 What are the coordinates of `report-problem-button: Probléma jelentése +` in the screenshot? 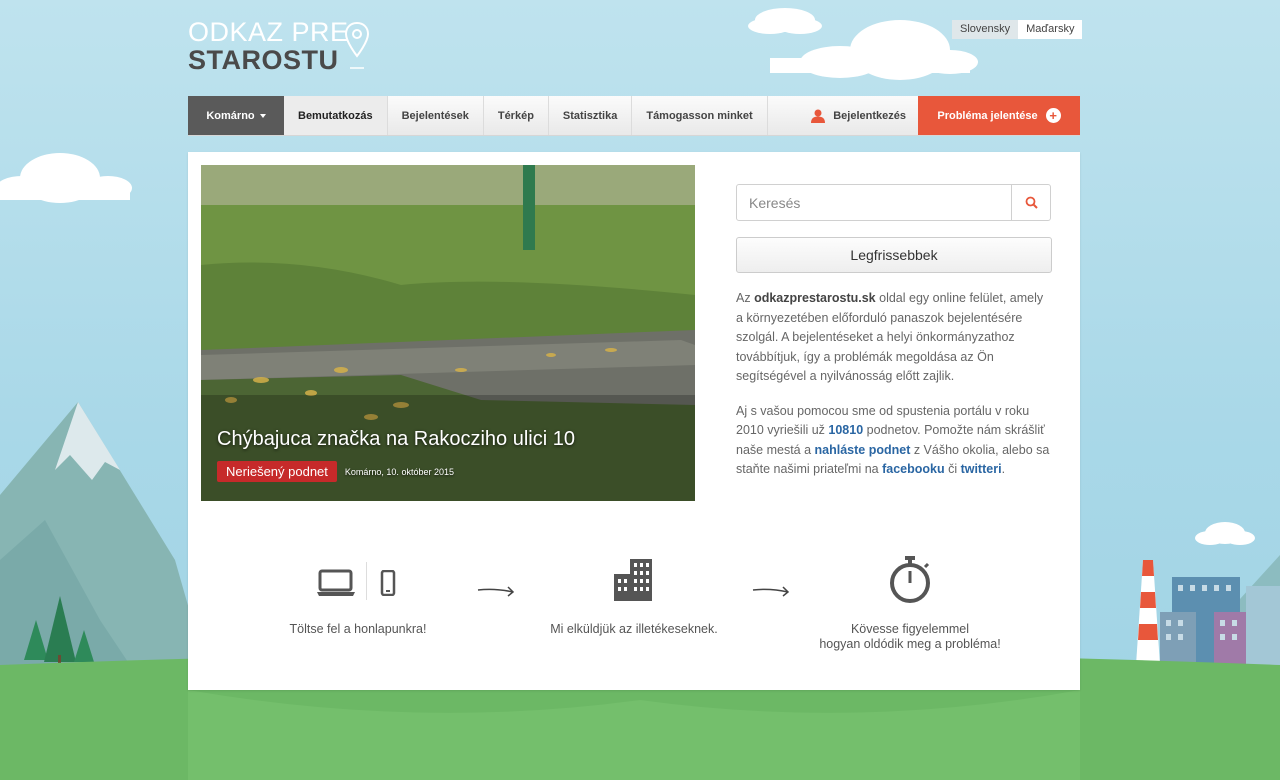 It's located at (999, 115).